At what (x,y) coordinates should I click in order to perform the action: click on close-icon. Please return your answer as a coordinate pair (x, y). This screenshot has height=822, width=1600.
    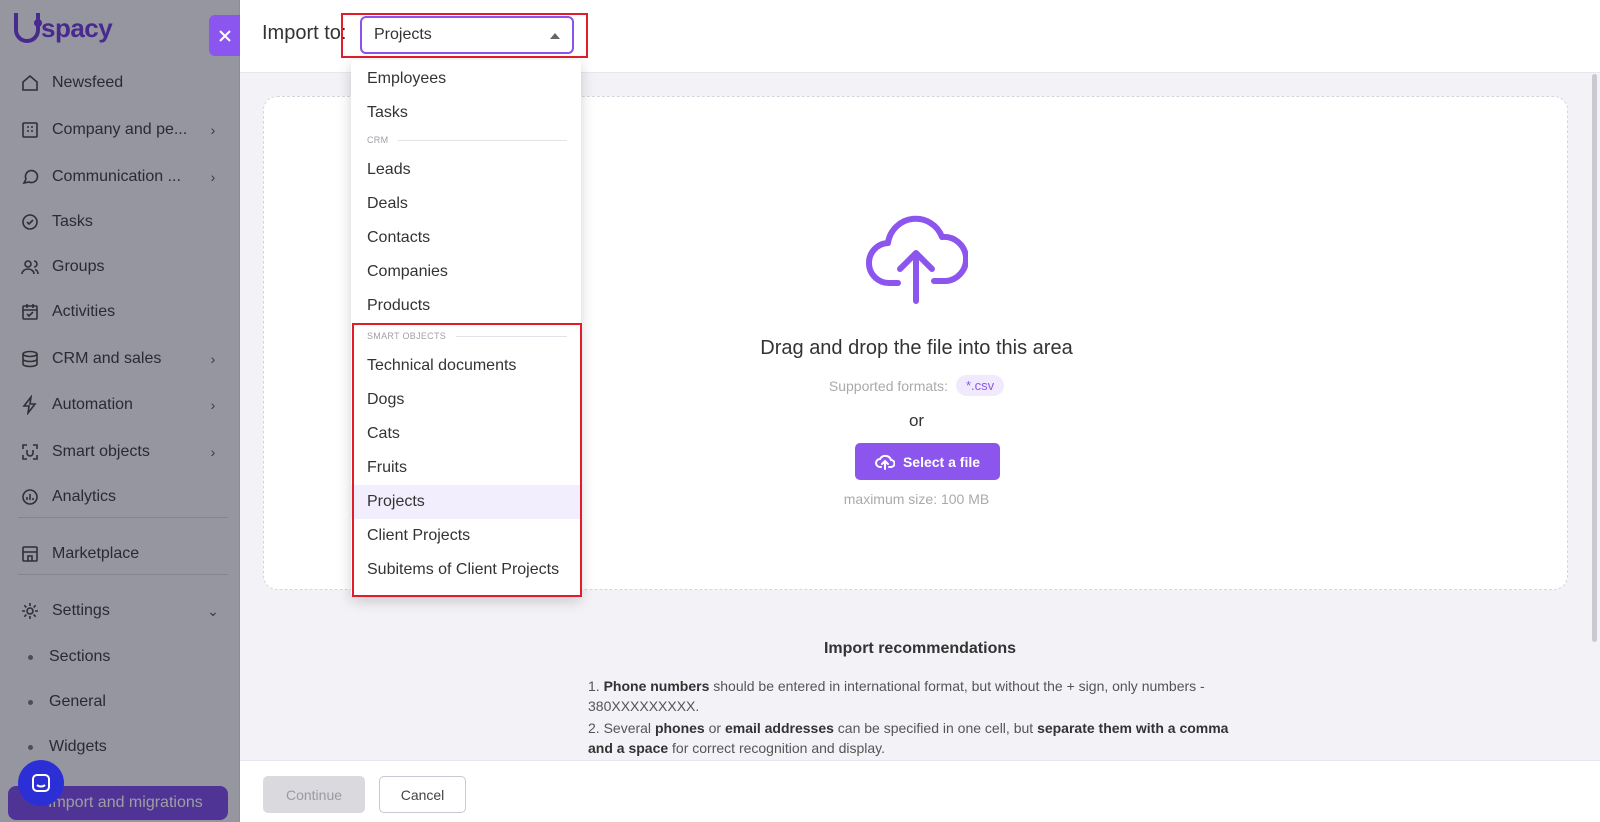
    Looking at the image, I should click on (224, 35).